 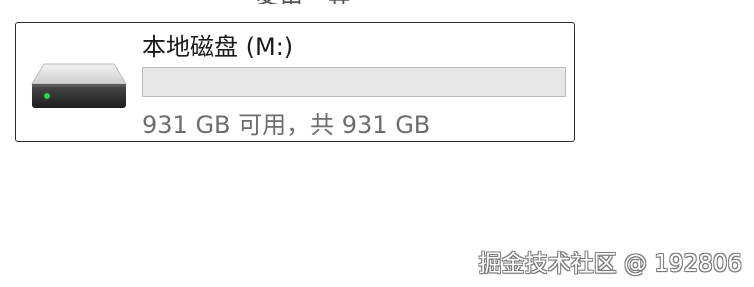 What do you see at coordinates (286, 125) in the screenshot?
I see `drive-space-text: 931 GB 可用，共 931 GB` at bounding box center [286, 125].